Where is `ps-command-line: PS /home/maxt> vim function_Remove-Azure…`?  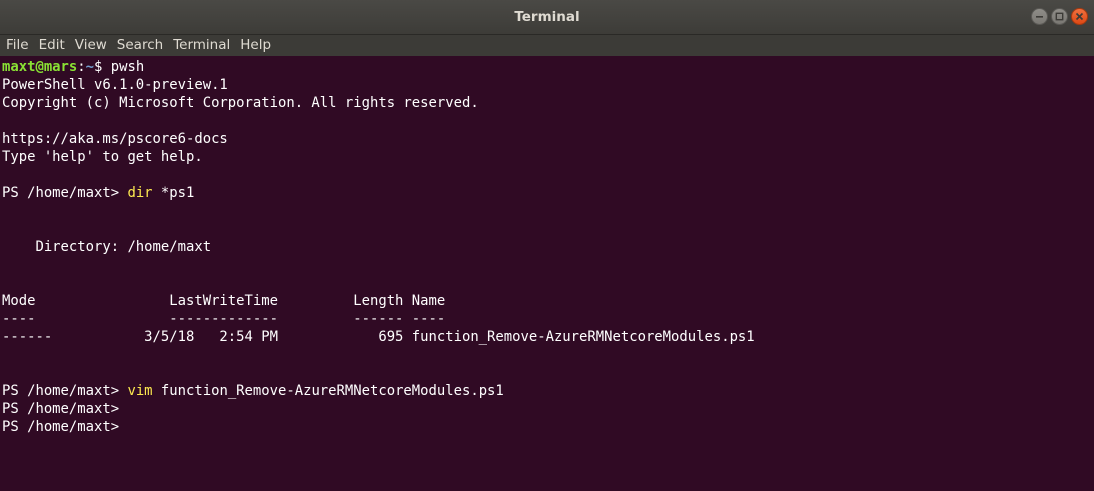
ps-command-line: PS /home/maxt> vim function_Remove-Azure… is located at coordinates (548, 391).